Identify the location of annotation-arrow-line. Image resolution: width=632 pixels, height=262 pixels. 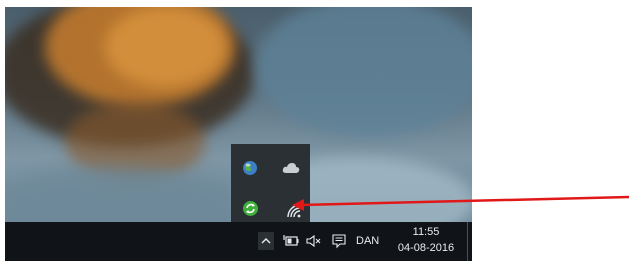
(464, 201).